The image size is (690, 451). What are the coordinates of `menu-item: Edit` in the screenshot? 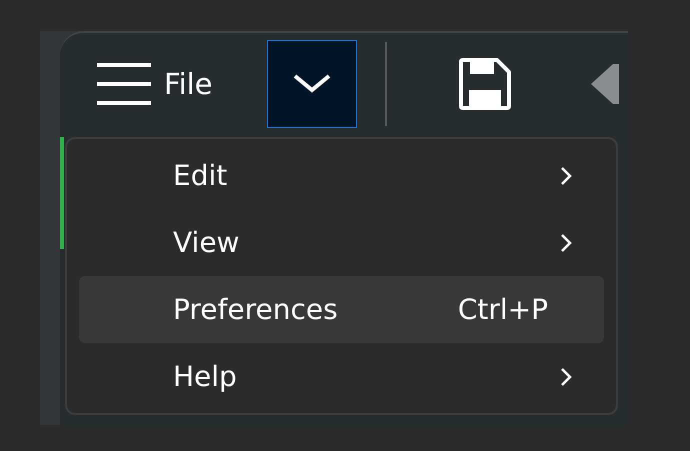 It's located at (341, 175).